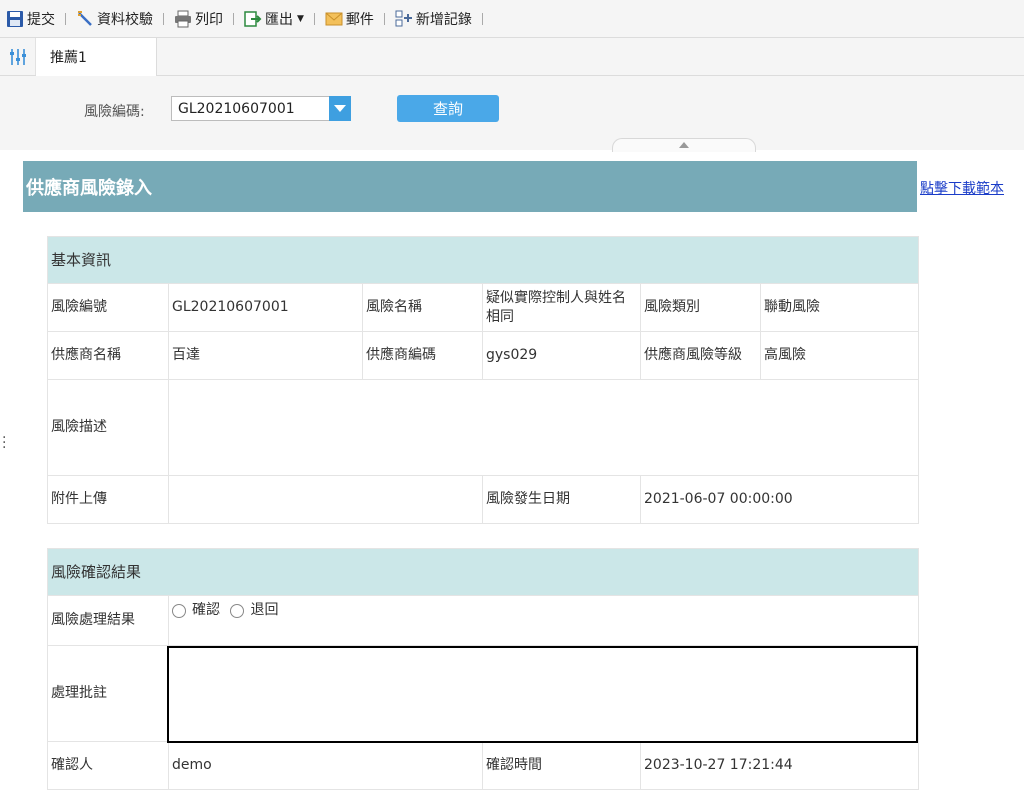 The image size is (1024, 807). What do you see at coordinates (543, 620) in the screenshot?
I see `result-radio-group: 確認 退回` at bounding box center [543, 620].